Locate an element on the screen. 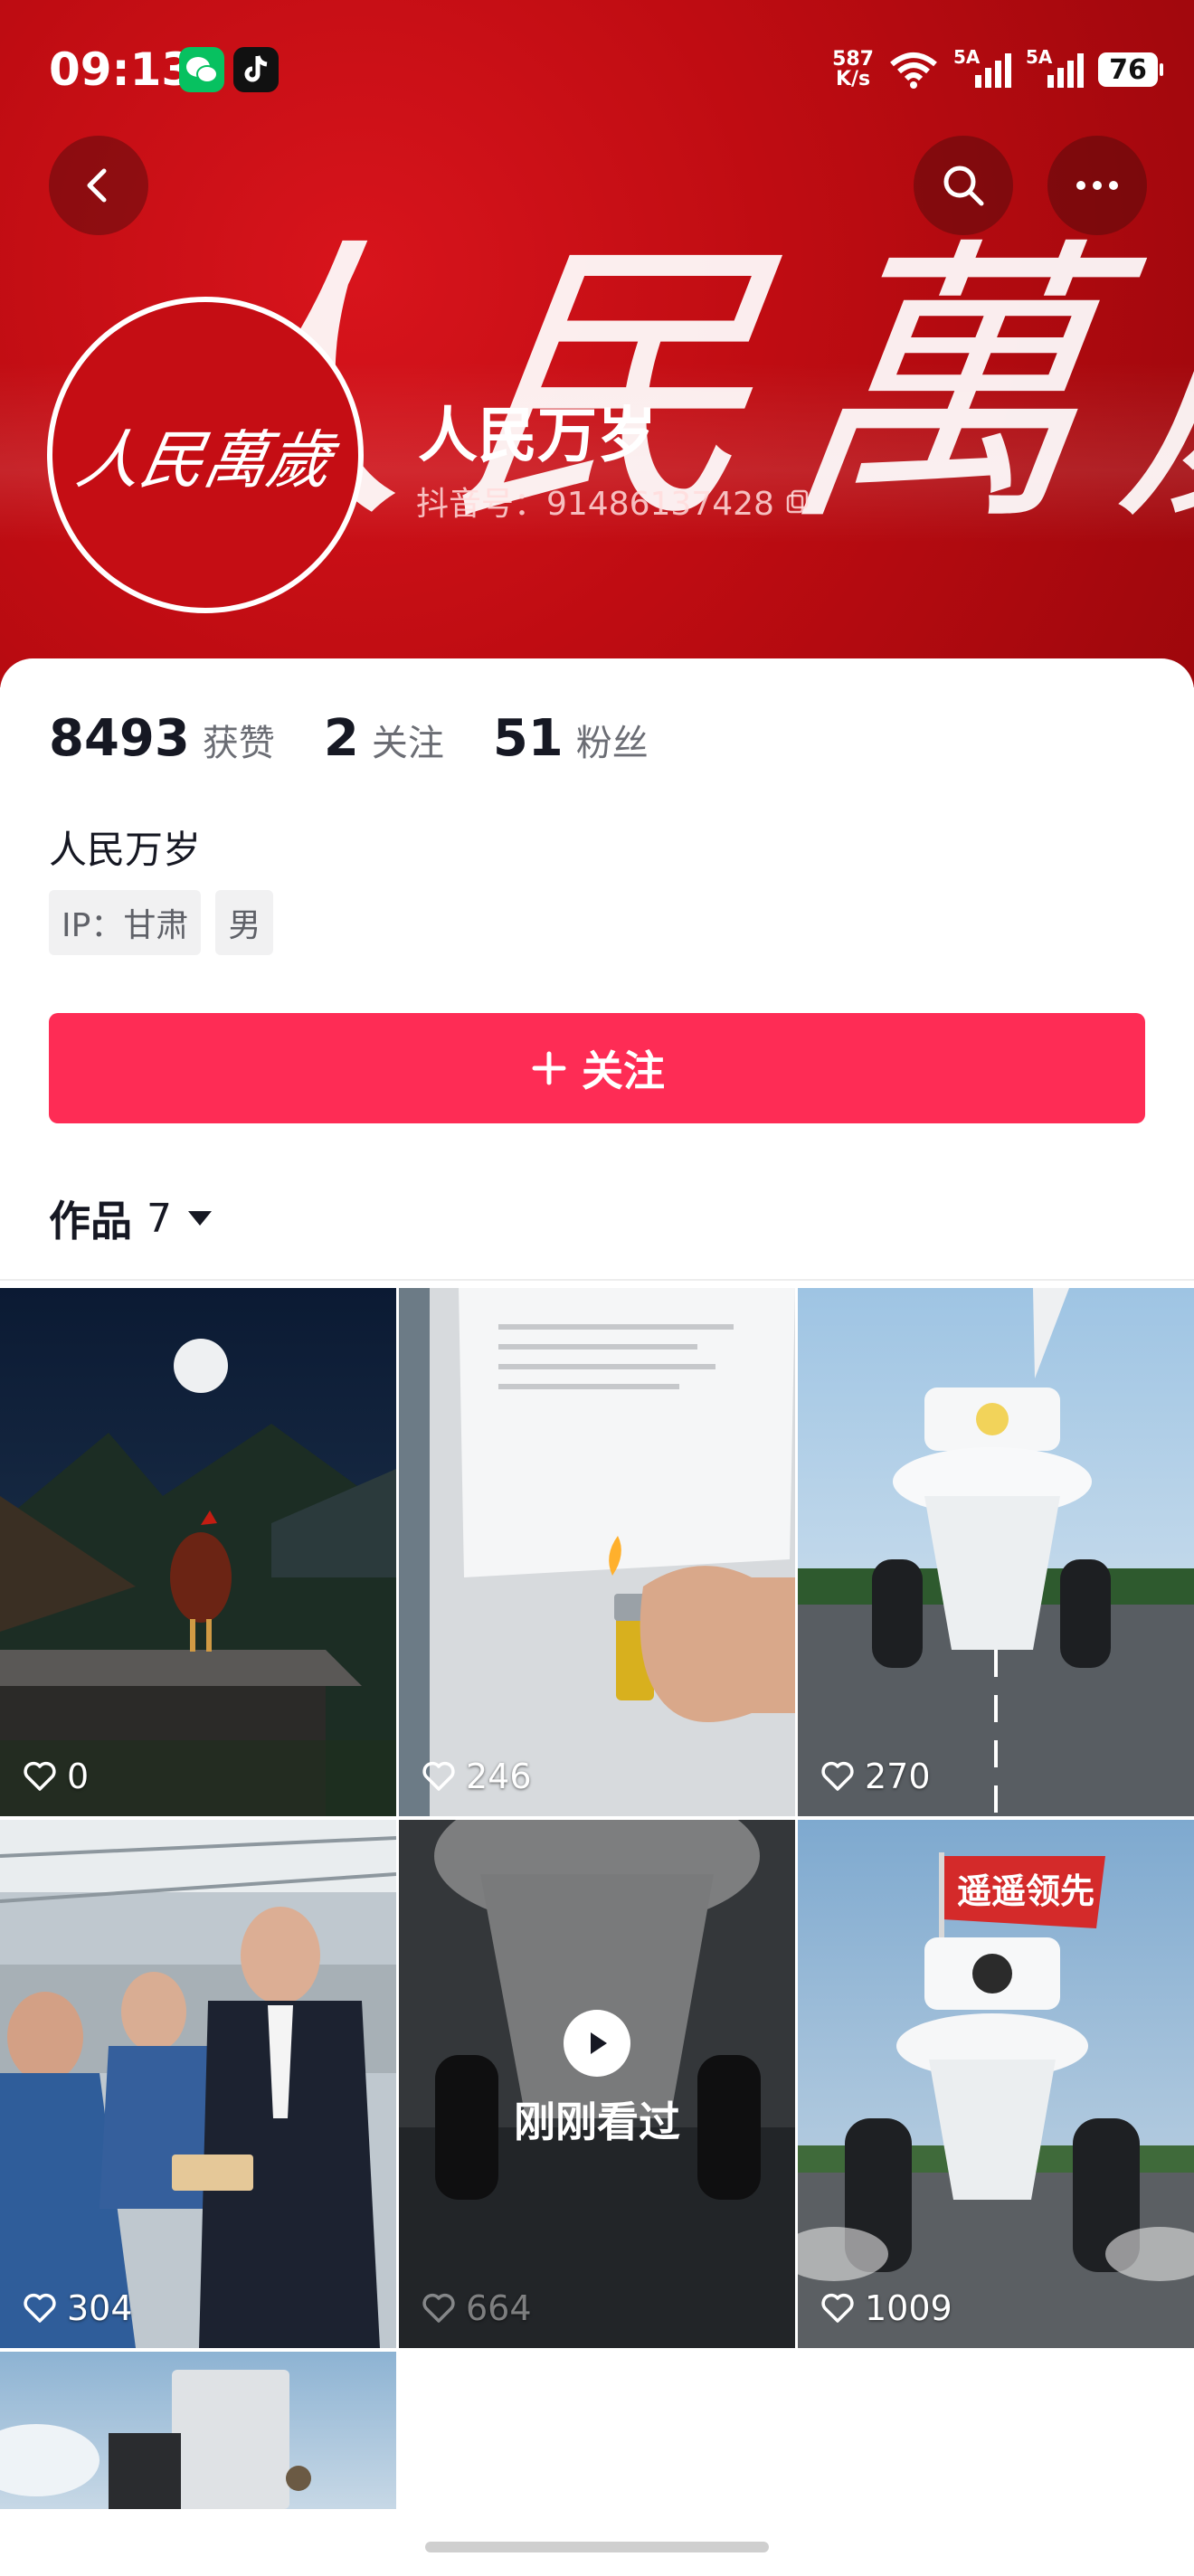 The height and width of the screenshot is (2576, 1194). search-button is located at coordinates (963, 186).